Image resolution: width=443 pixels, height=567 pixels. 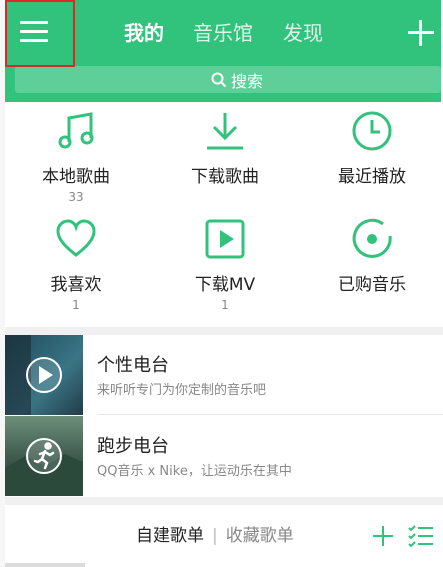 What do you see at coordinates (372, 268) in the screenshot?
I see `shortcut-purchased: 已购音乐` at bounding box center [372, 268].